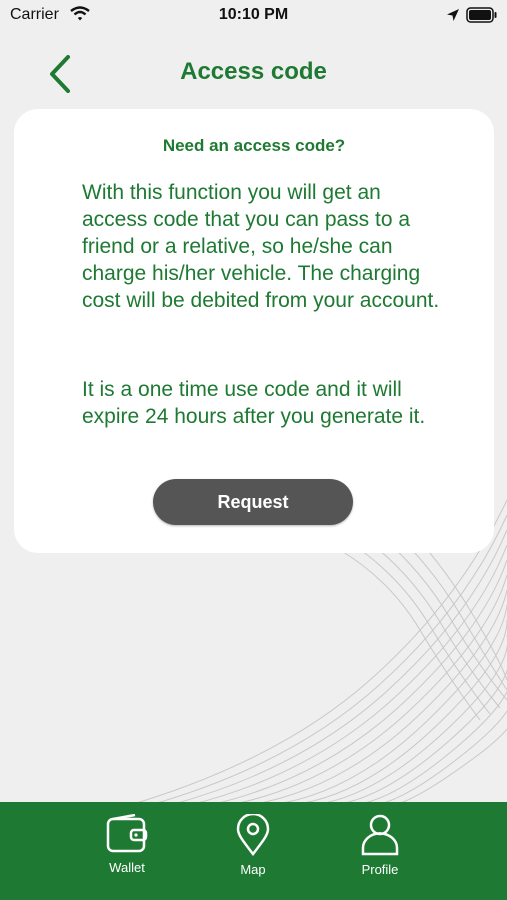 Image resolution: width=507 pixels, height=900 pixels. I want to click on tab-map: Map, so click(253, 850).